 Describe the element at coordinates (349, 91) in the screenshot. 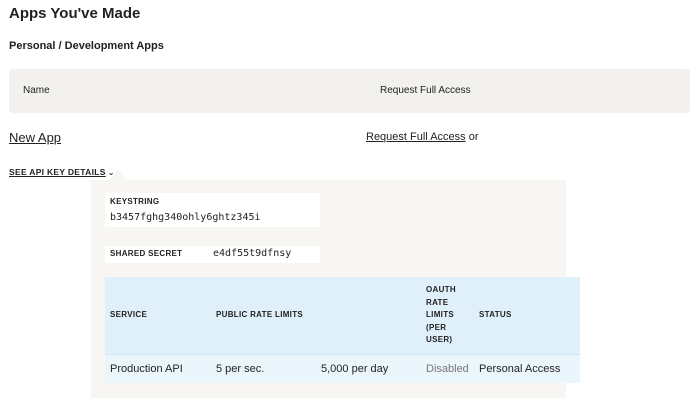

I see `apps-table-header: Name Request Full Access` at that location.